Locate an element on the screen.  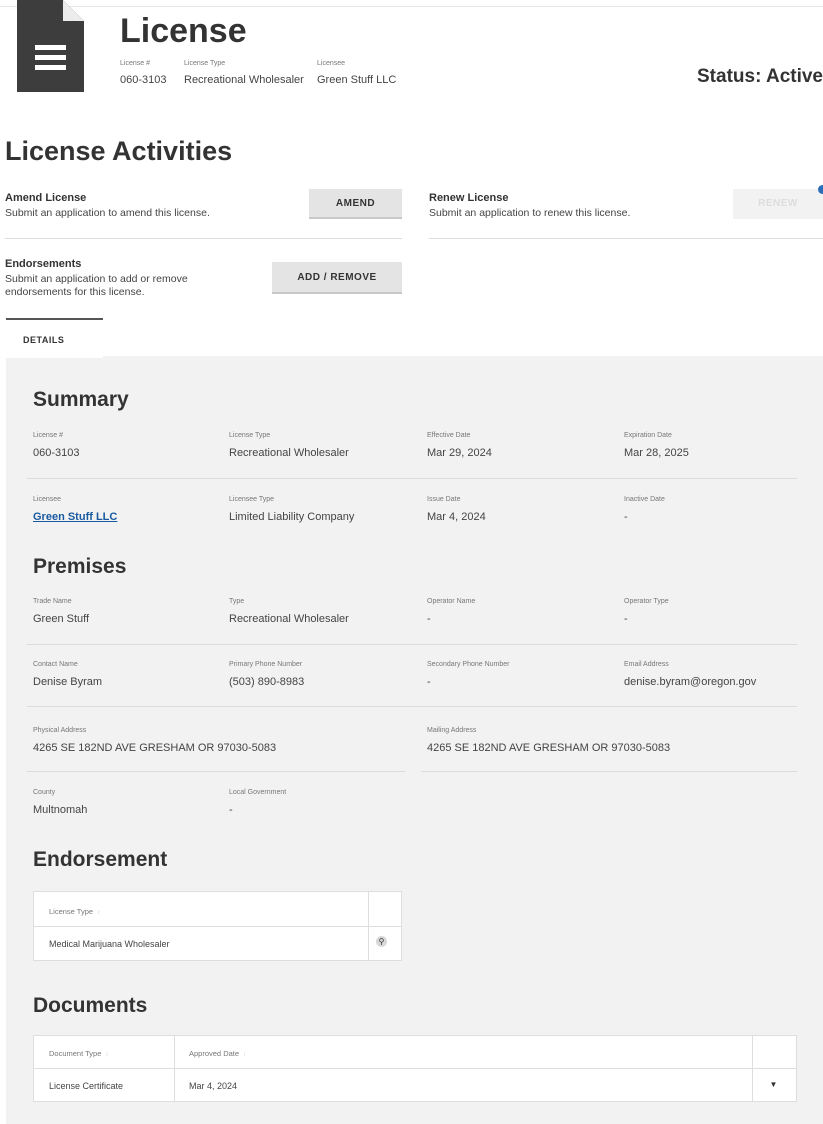
help-icon is located at coordinates (820, 189).